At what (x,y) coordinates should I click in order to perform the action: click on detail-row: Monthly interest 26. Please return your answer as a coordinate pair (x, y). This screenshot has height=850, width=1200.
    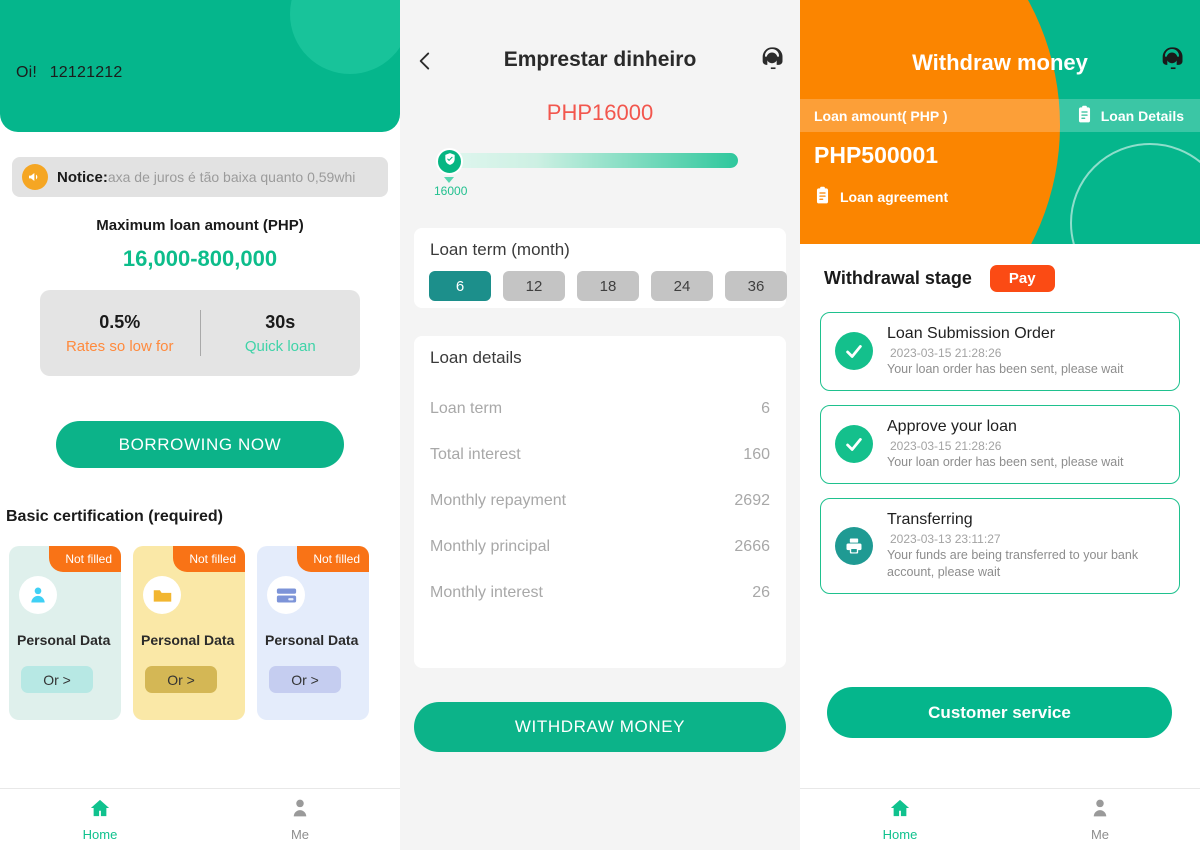
    Looking at the image, I should click on (600, 593).